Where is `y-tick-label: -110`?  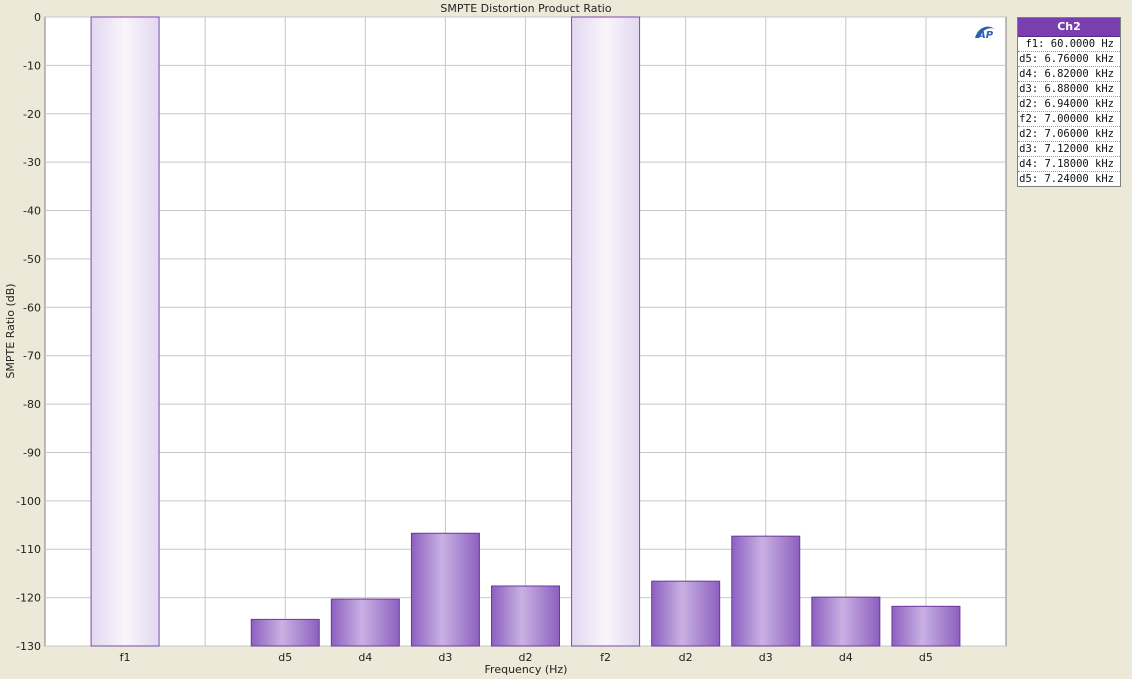
y-tick-label: -110 is located at coordinates (28, 549).